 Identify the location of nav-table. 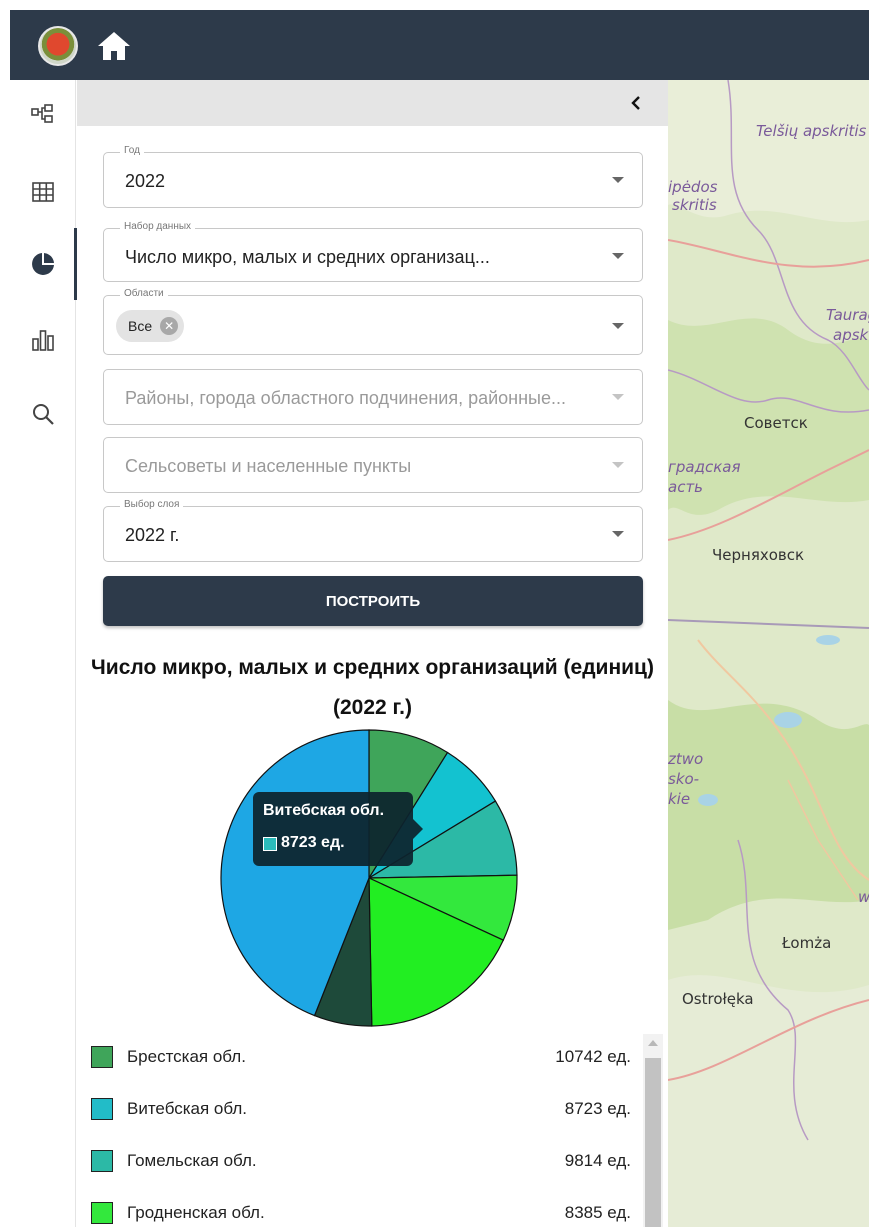
(43, 192).